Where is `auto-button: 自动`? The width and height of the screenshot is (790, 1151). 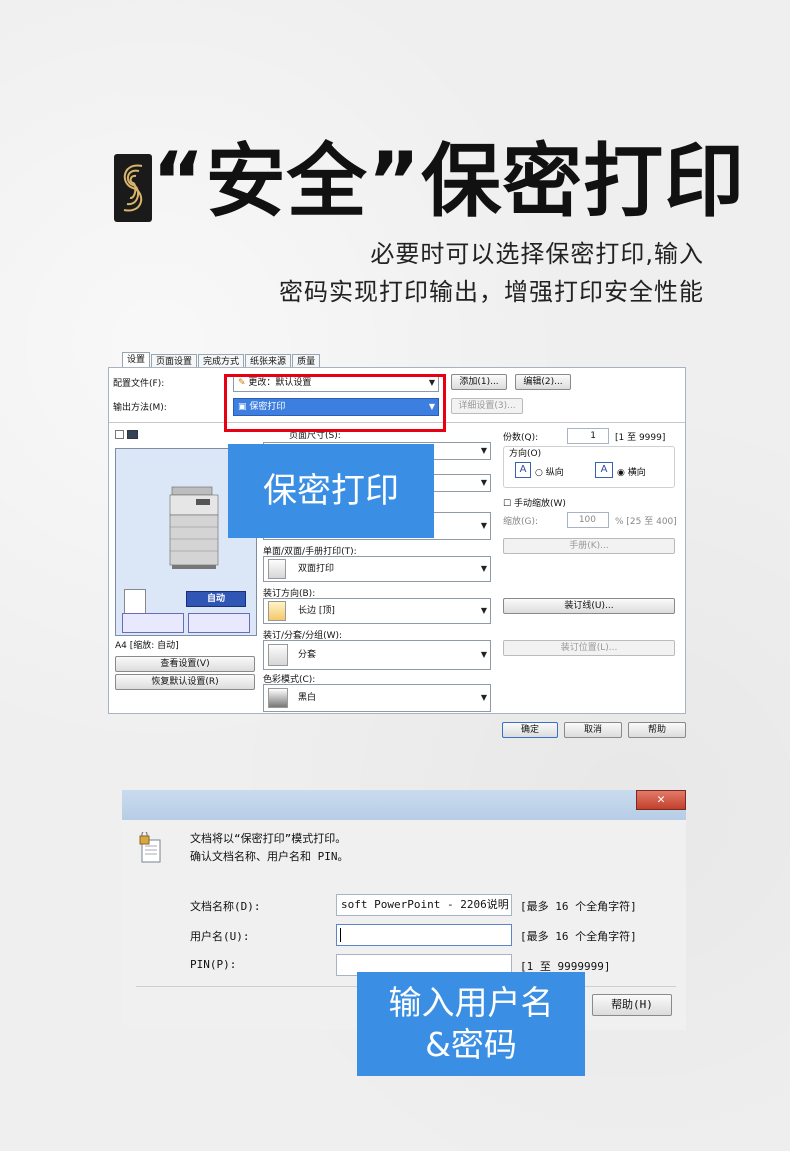 auto-button: 自动 is located at coordinates (216, 599).